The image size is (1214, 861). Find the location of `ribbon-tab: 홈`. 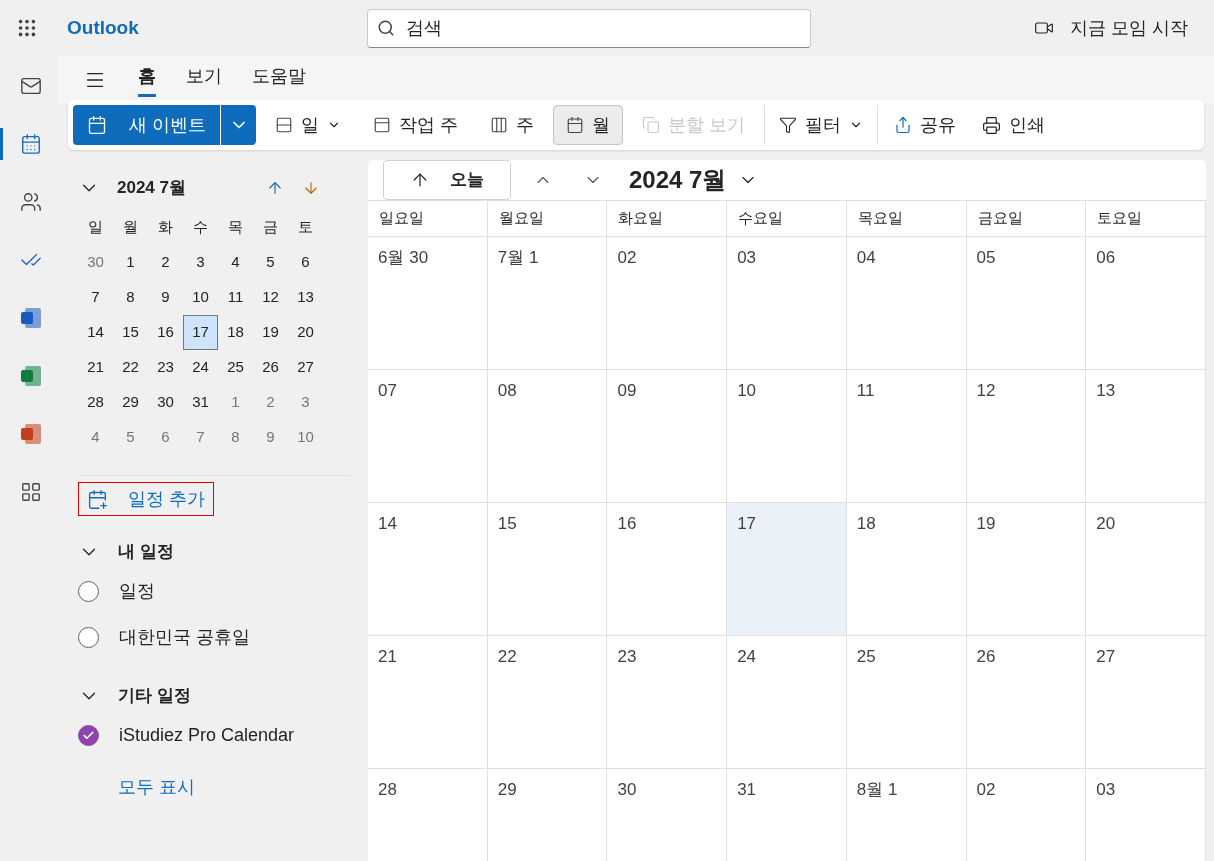

ribbon-tab: 홈 is located at coordinates (147, 80).